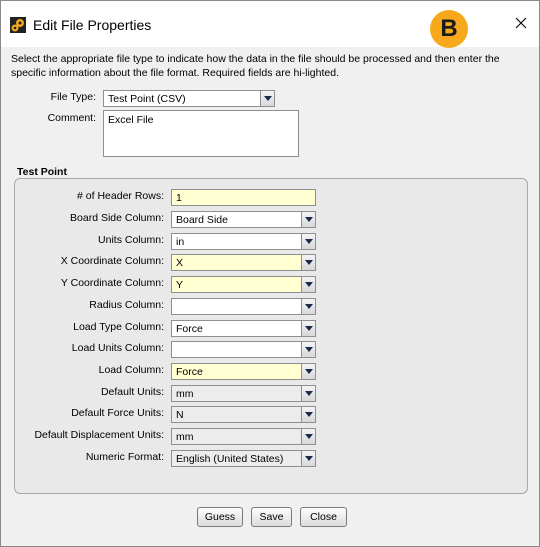  What do you see at coordinates (243, 328) in the screenshot?
I see `load-type-column-select: Force` at bounding box center [243, 328].